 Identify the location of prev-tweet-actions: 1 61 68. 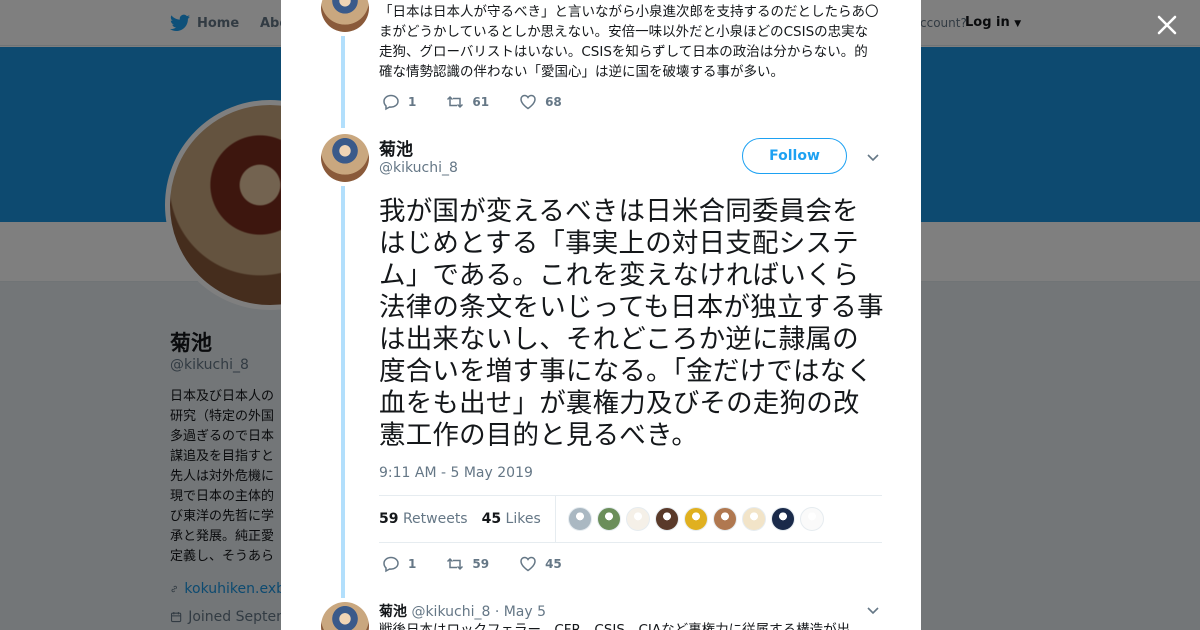
(487, 102).